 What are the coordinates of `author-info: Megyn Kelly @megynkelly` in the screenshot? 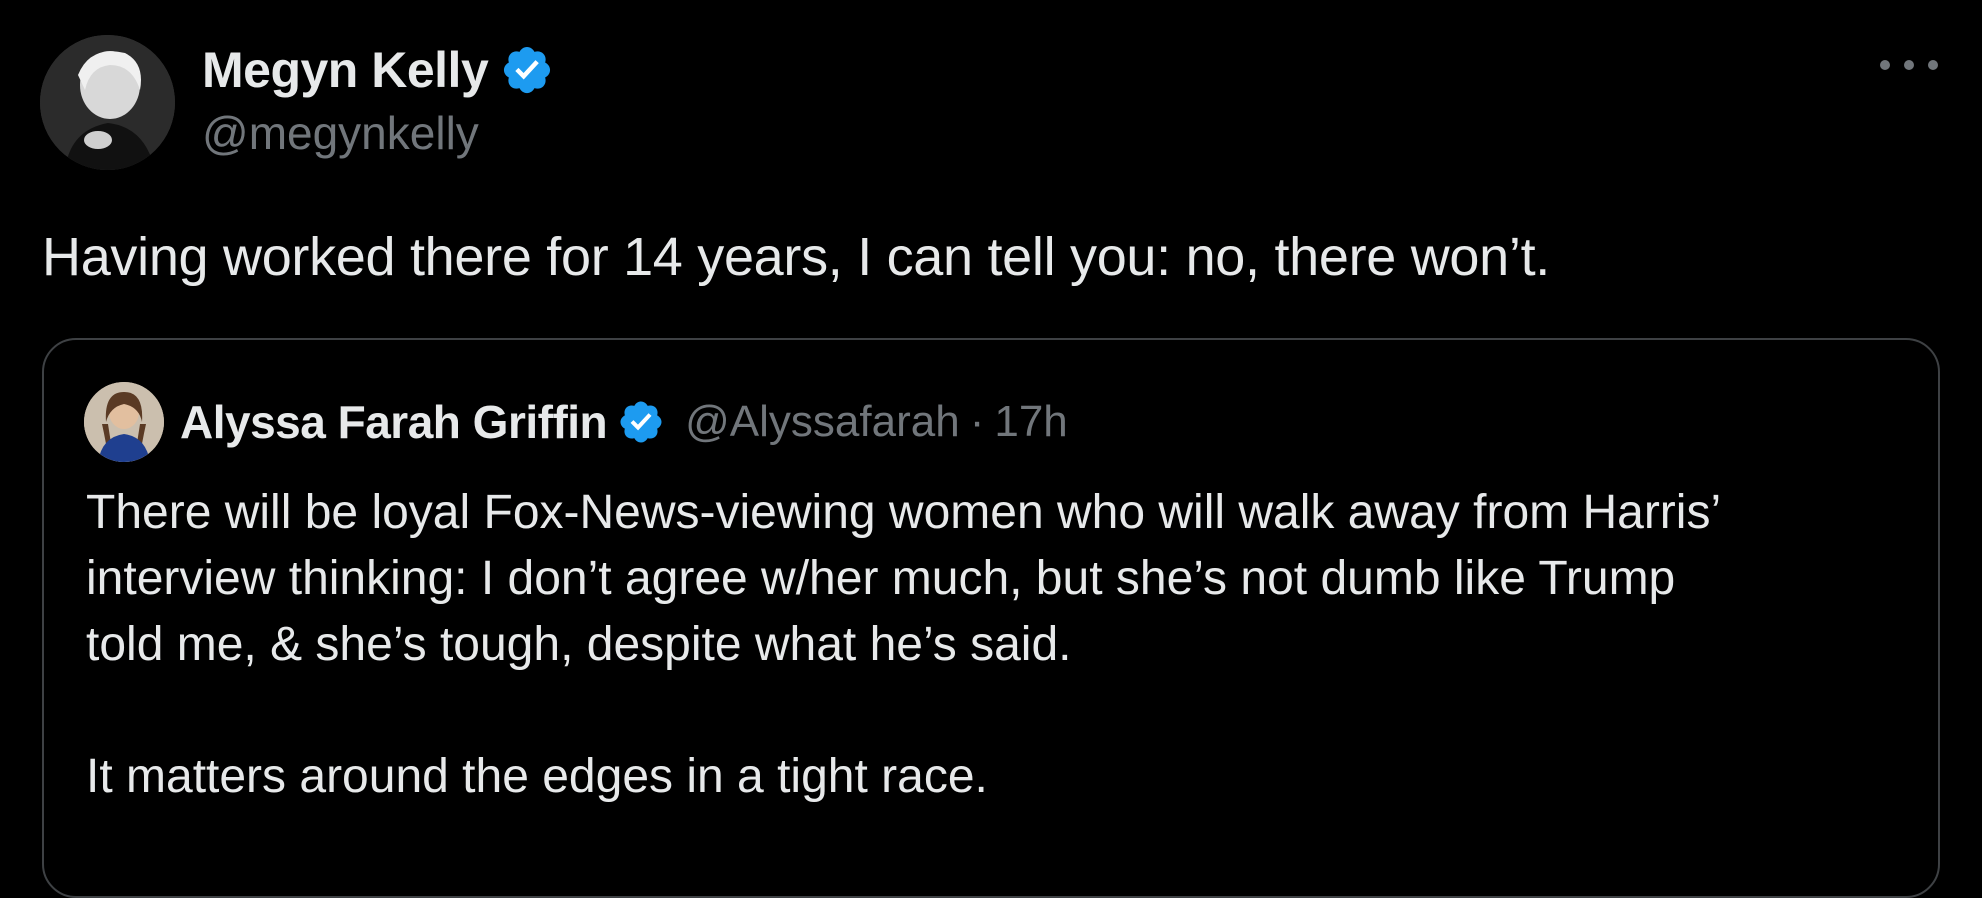 It's located at (378, 99).